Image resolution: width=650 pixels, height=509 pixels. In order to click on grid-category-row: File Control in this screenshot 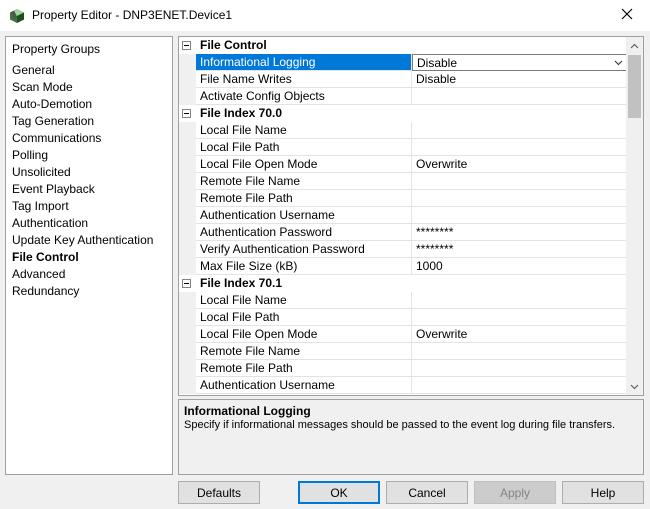, I will do `click(403, 45)`.